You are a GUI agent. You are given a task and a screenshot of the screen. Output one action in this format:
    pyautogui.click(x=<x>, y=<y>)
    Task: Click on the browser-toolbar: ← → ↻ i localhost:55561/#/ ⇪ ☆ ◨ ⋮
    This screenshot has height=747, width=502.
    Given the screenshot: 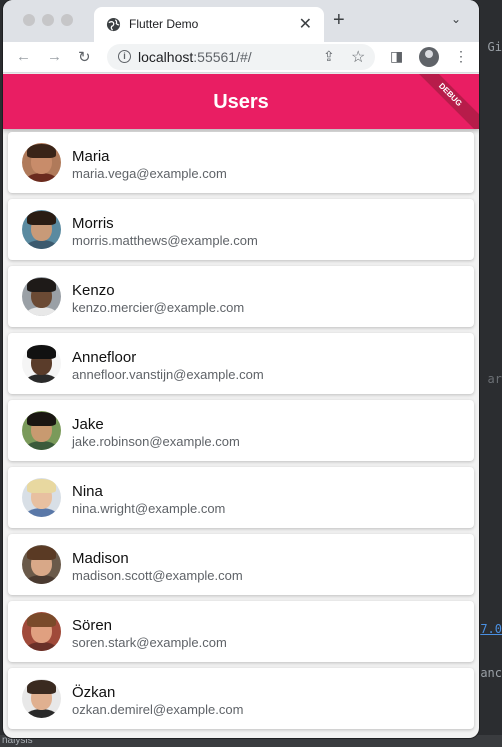 What is the action you would take?
    pyautogui.click(x=241, y=57)
    